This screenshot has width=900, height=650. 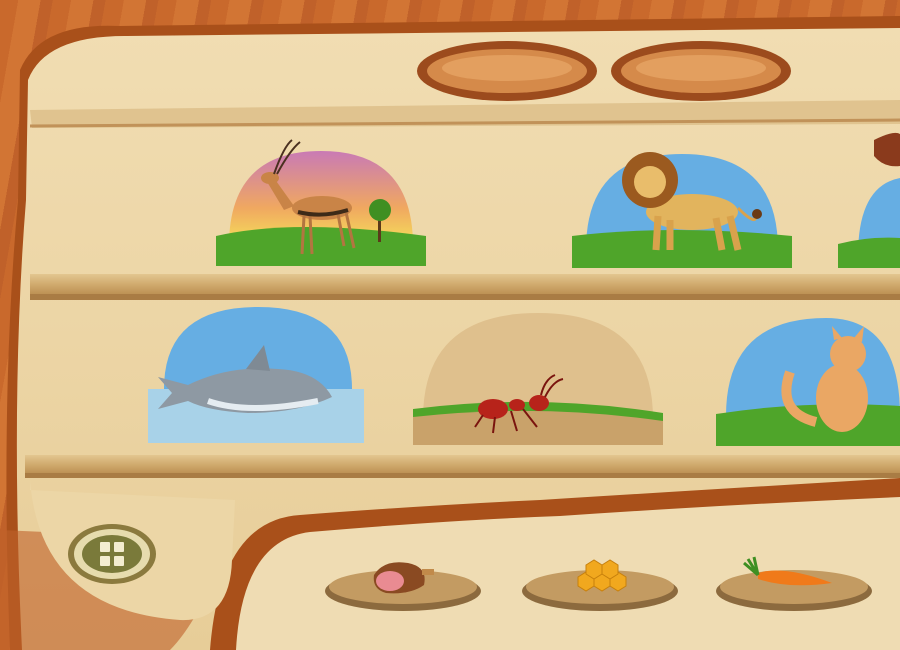 I want to click on horse-card, so click(x=869, y=197).